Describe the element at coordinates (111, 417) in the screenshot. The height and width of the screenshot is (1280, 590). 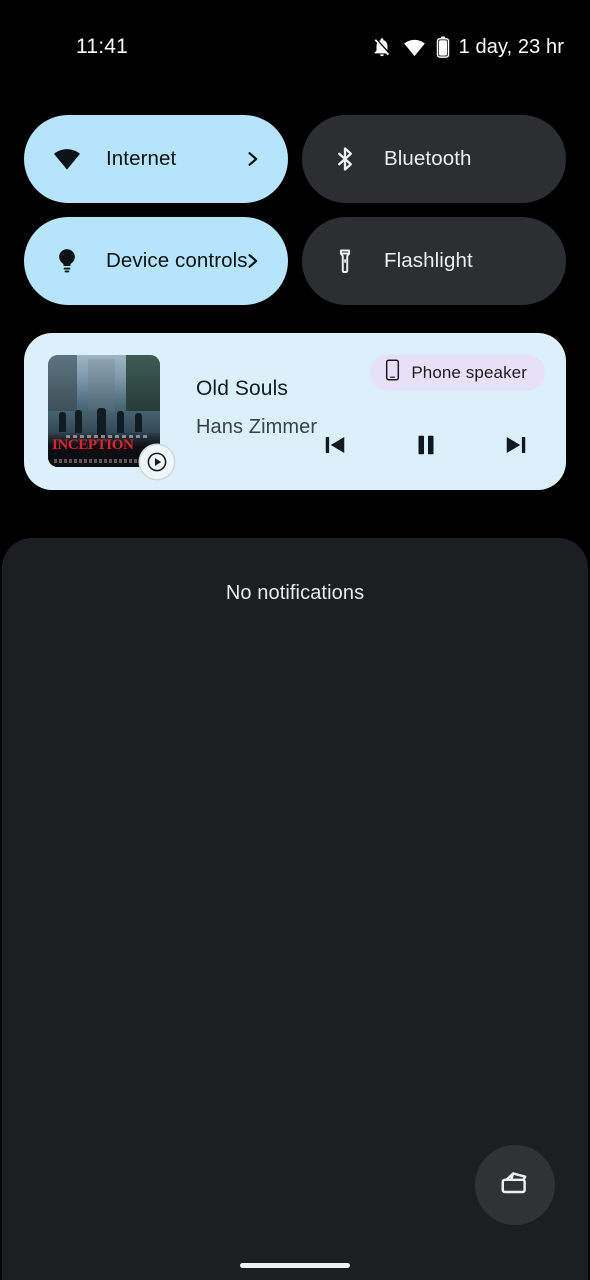
I see `album-art-container: INCEPTION` at that location.